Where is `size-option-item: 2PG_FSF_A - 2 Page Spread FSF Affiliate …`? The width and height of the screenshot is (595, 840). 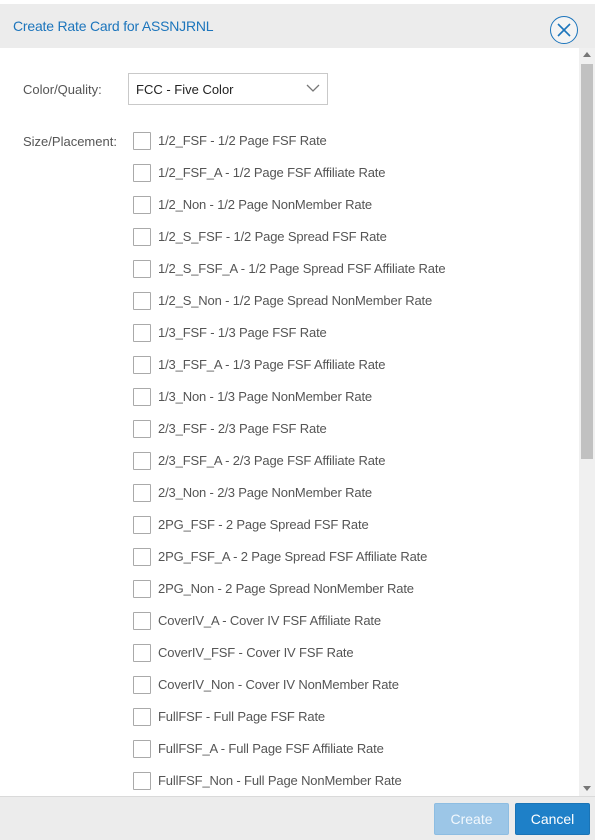 size-option-item: 2PG_FSF_A - 2 Page Spread FSF Affiliate … is located at coordinates (343, 558).